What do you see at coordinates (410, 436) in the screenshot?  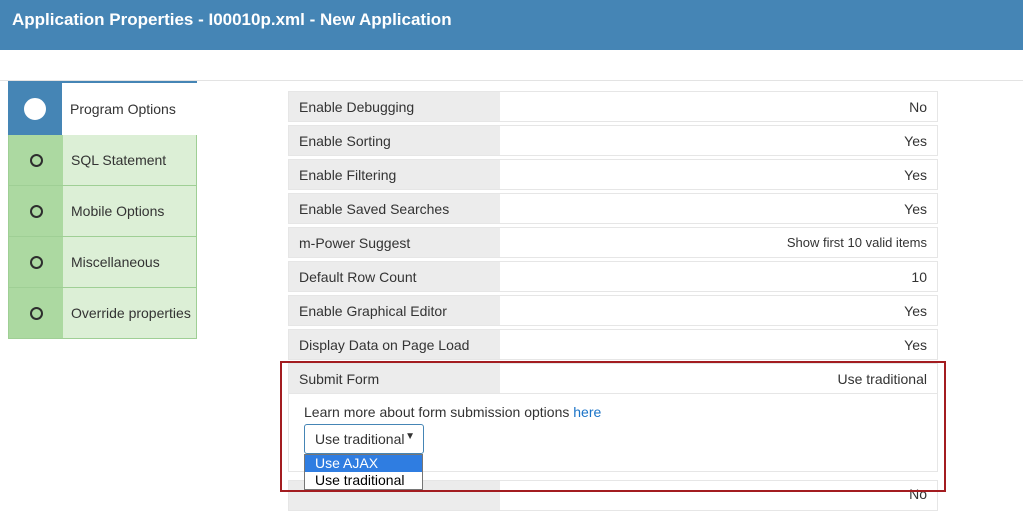 I see `chevron-down-icon: ▼` at bounding box center [410, 436].